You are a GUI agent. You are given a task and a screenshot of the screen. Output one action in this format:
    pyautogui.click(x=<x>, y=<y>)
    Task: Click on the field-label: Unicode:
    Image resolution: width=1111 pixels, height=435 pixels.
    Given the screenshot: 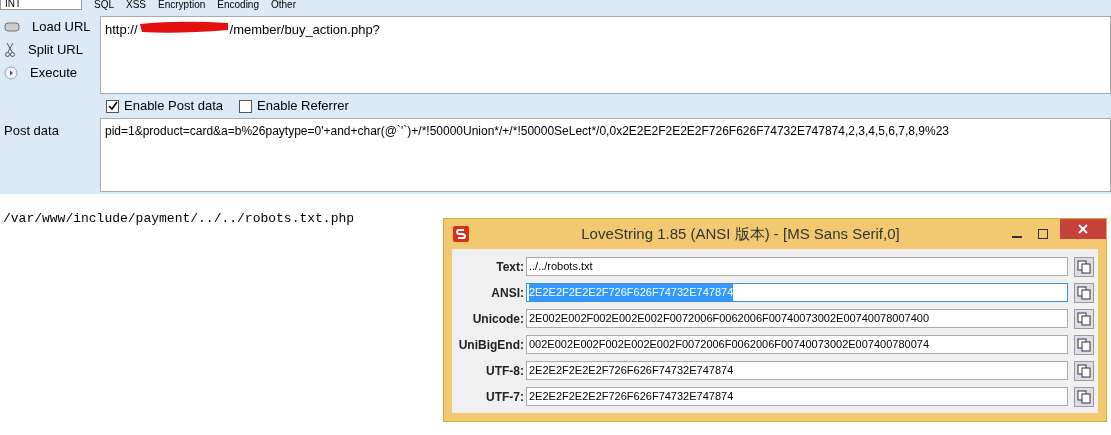 What is the action you would take?
    pyautogui.click(x=497, y=319)
    